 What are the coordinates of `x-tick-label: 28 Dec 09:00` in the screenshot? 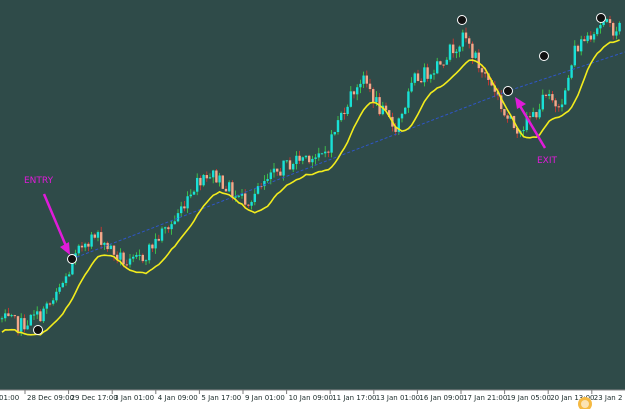 It's located at (50, 398).